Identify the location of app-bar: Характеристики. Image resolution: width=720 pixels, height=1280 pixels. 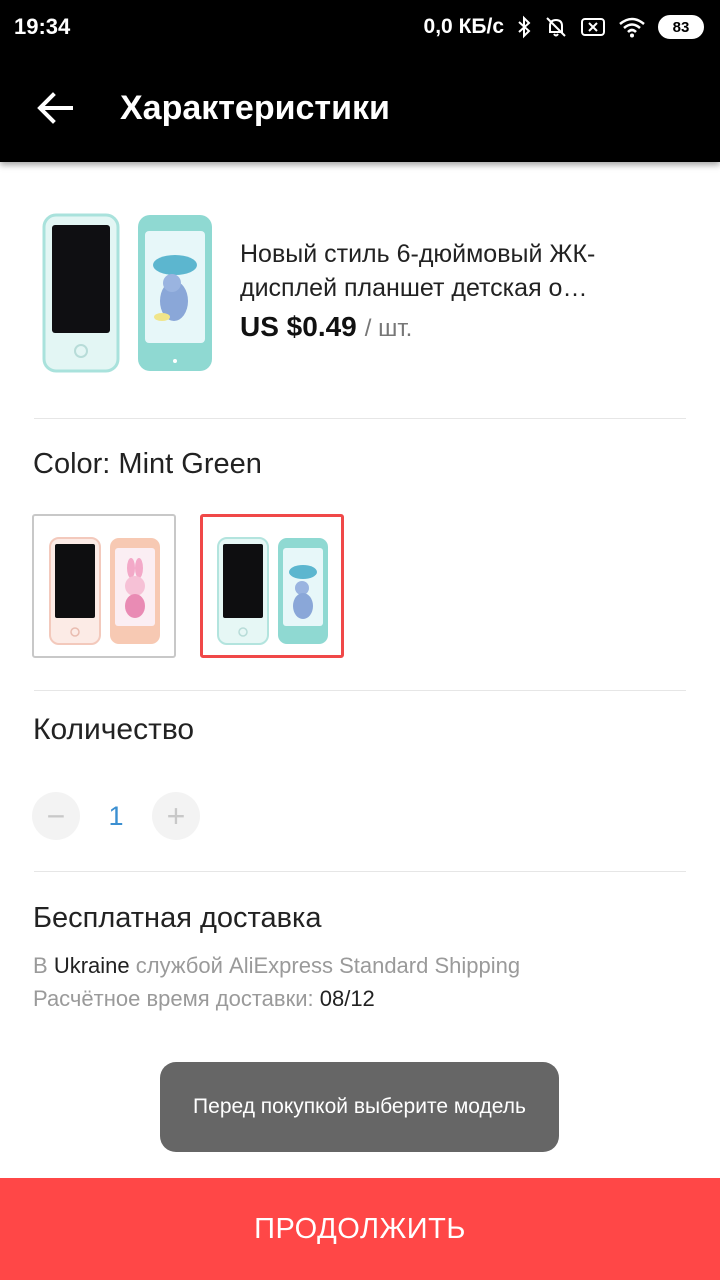
(360, 108).